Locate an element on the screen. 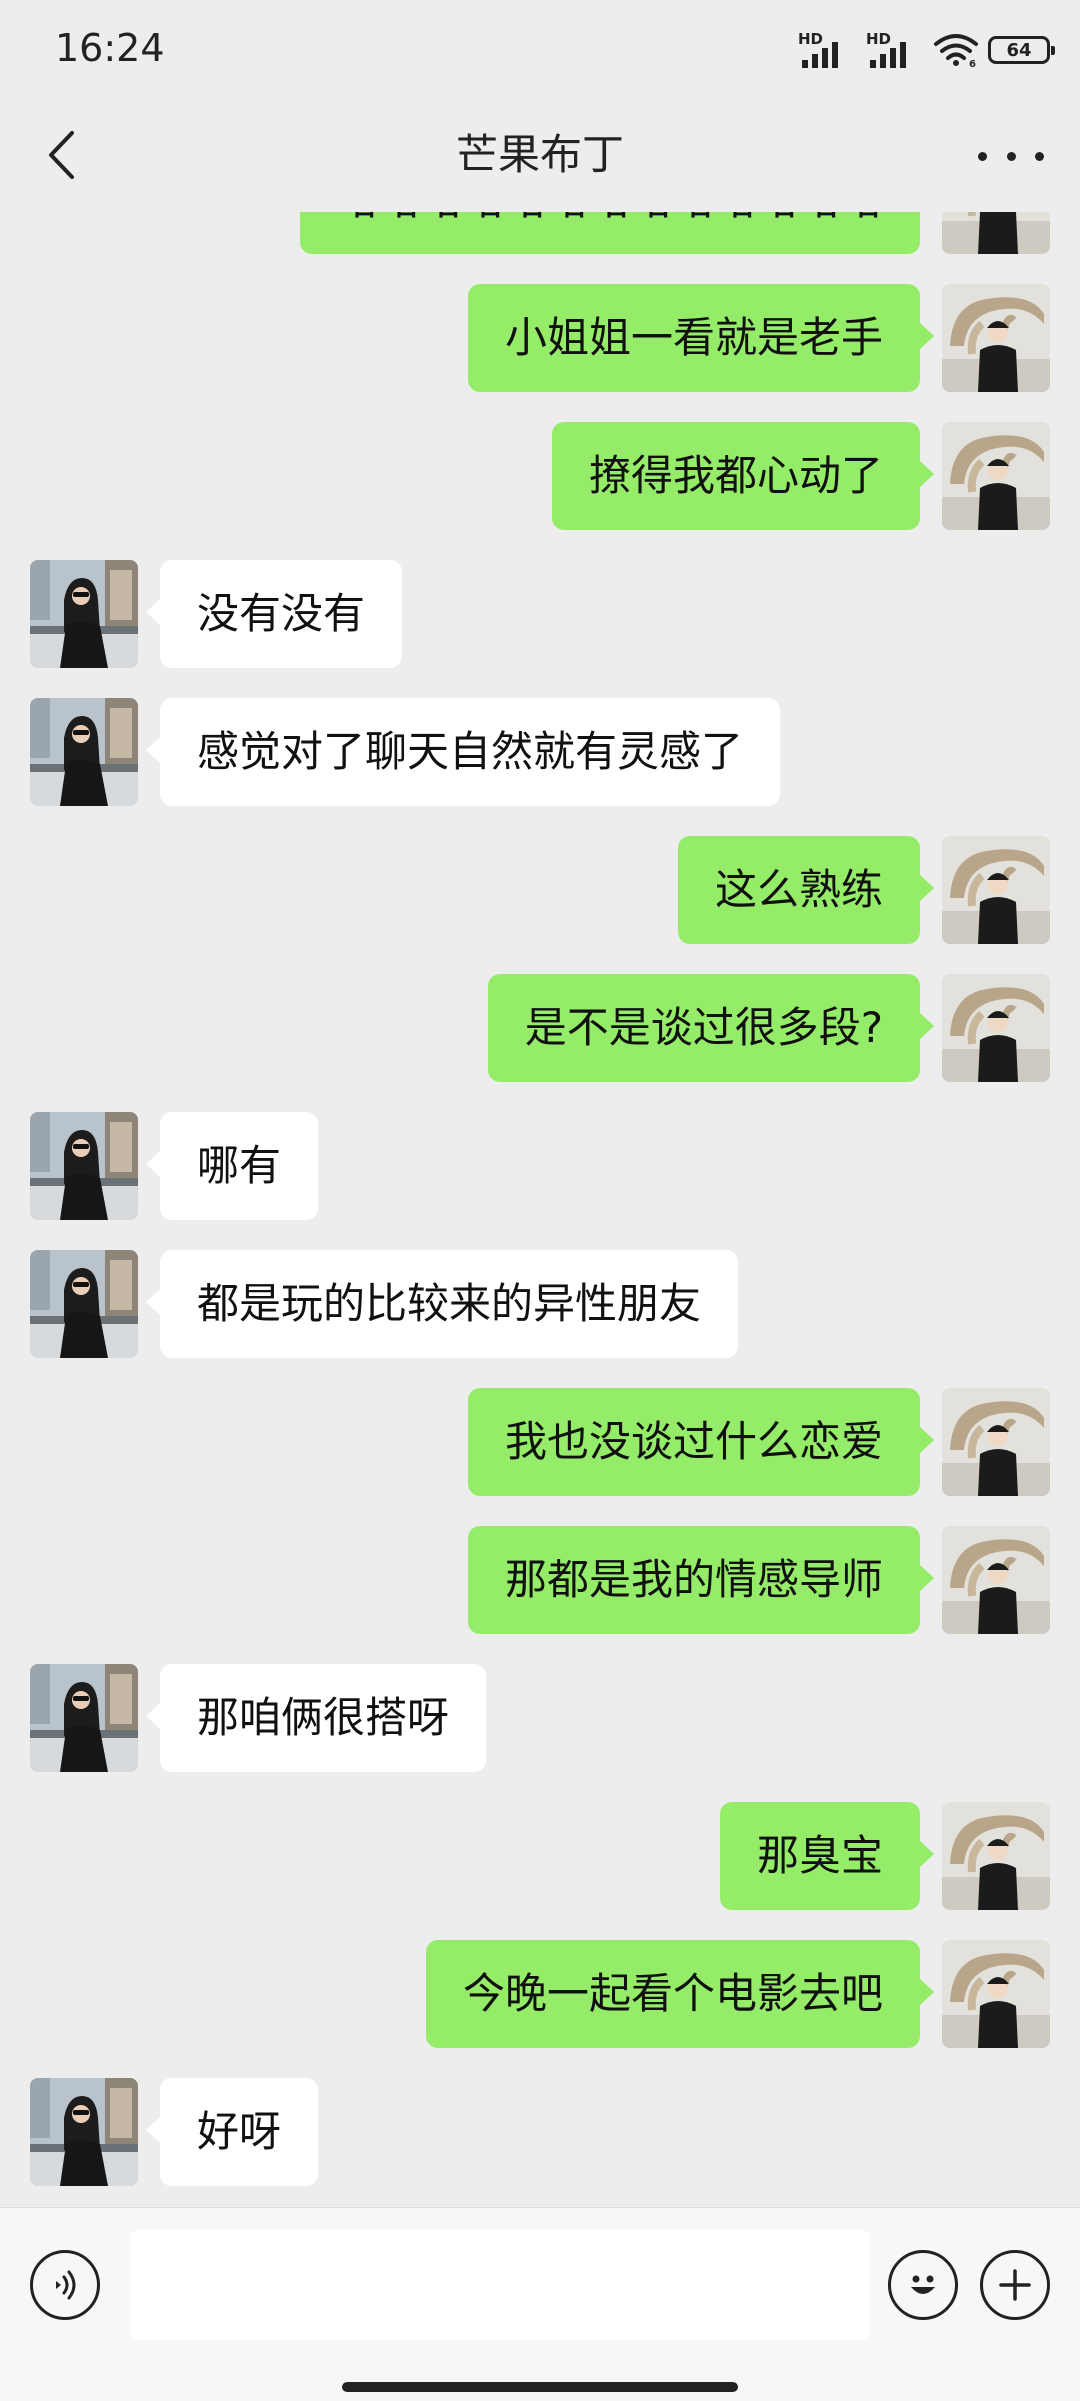  plus-icon is located at coordinates (1015, 2285).